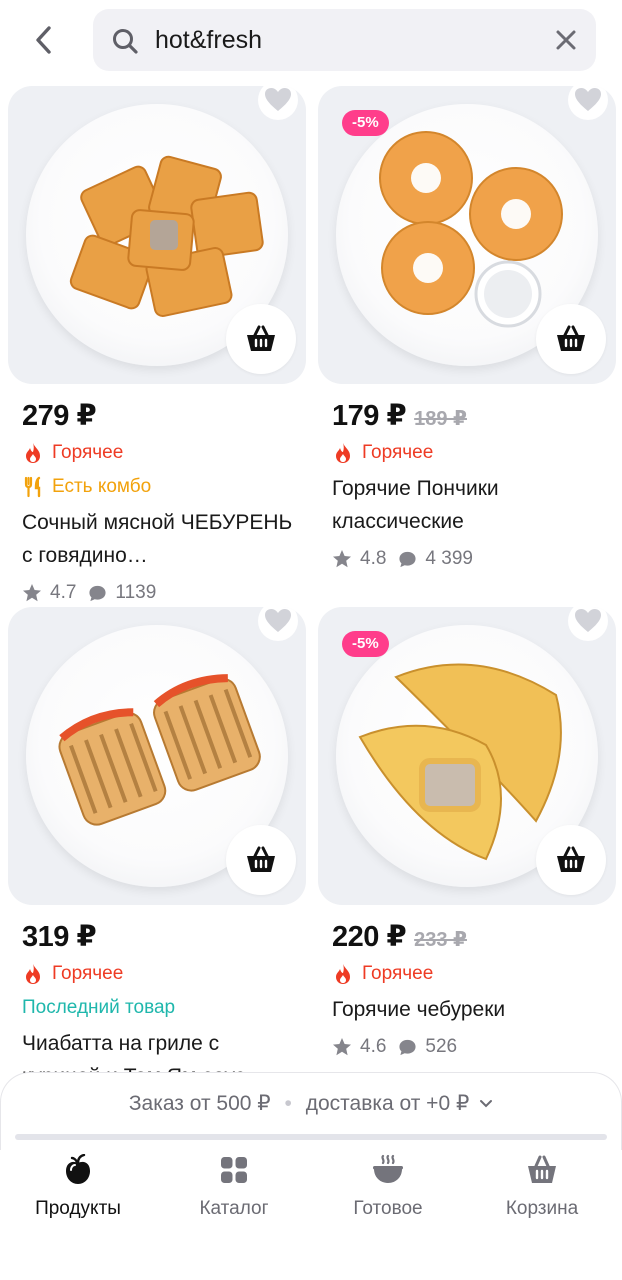  Describe the element at coordinates (388, 1208) in the screenshot. I see `tab-label: Готовое` at that location.